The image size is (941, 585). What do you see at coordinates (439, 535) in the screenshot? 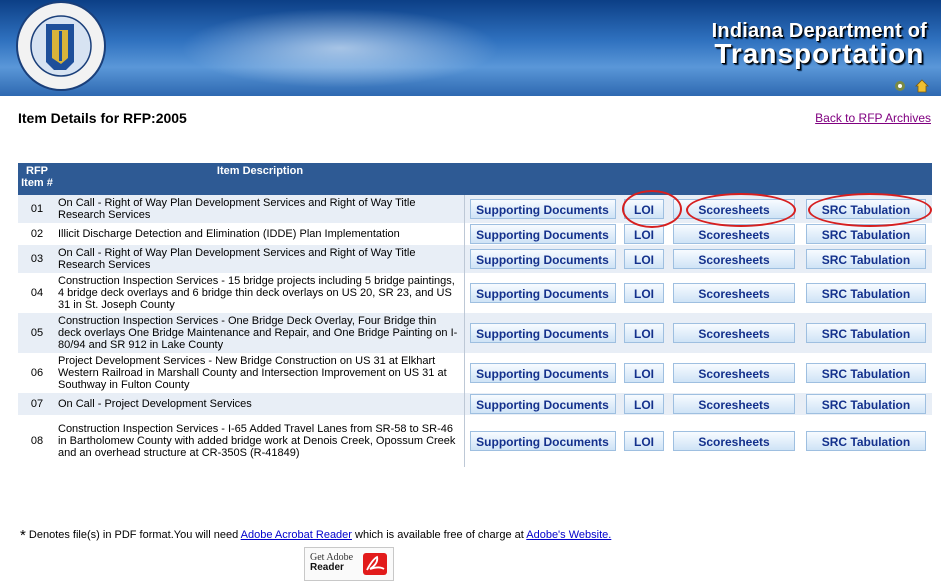
I see `footnote-mid-text: which is available free of charge at` at bounding box center [439, 535].